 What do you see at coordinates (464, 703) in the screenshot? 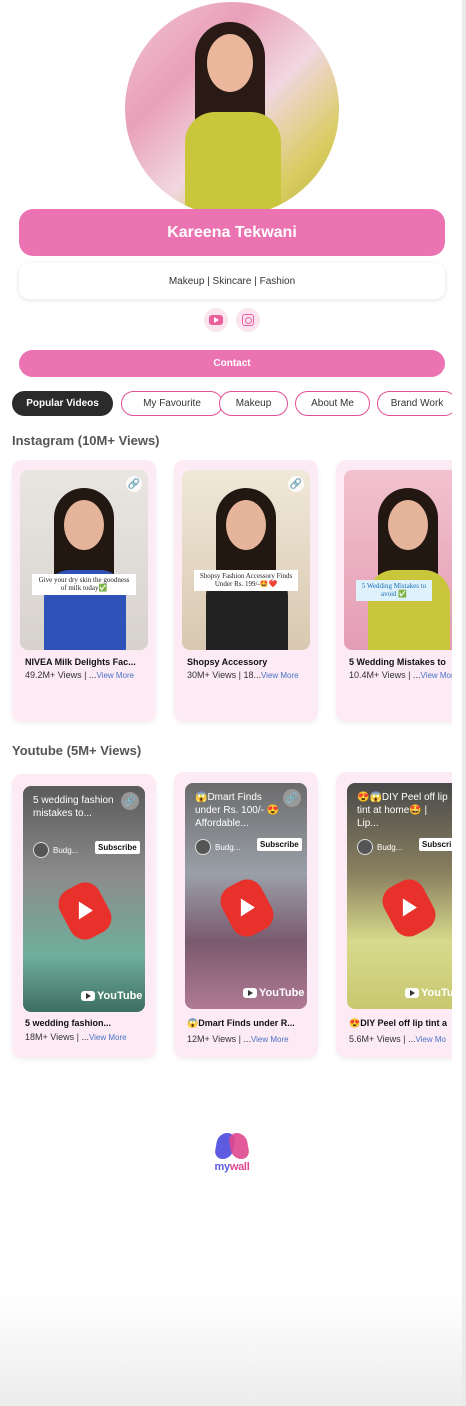
I see `scrollbar` at bounding box center [464, 703].